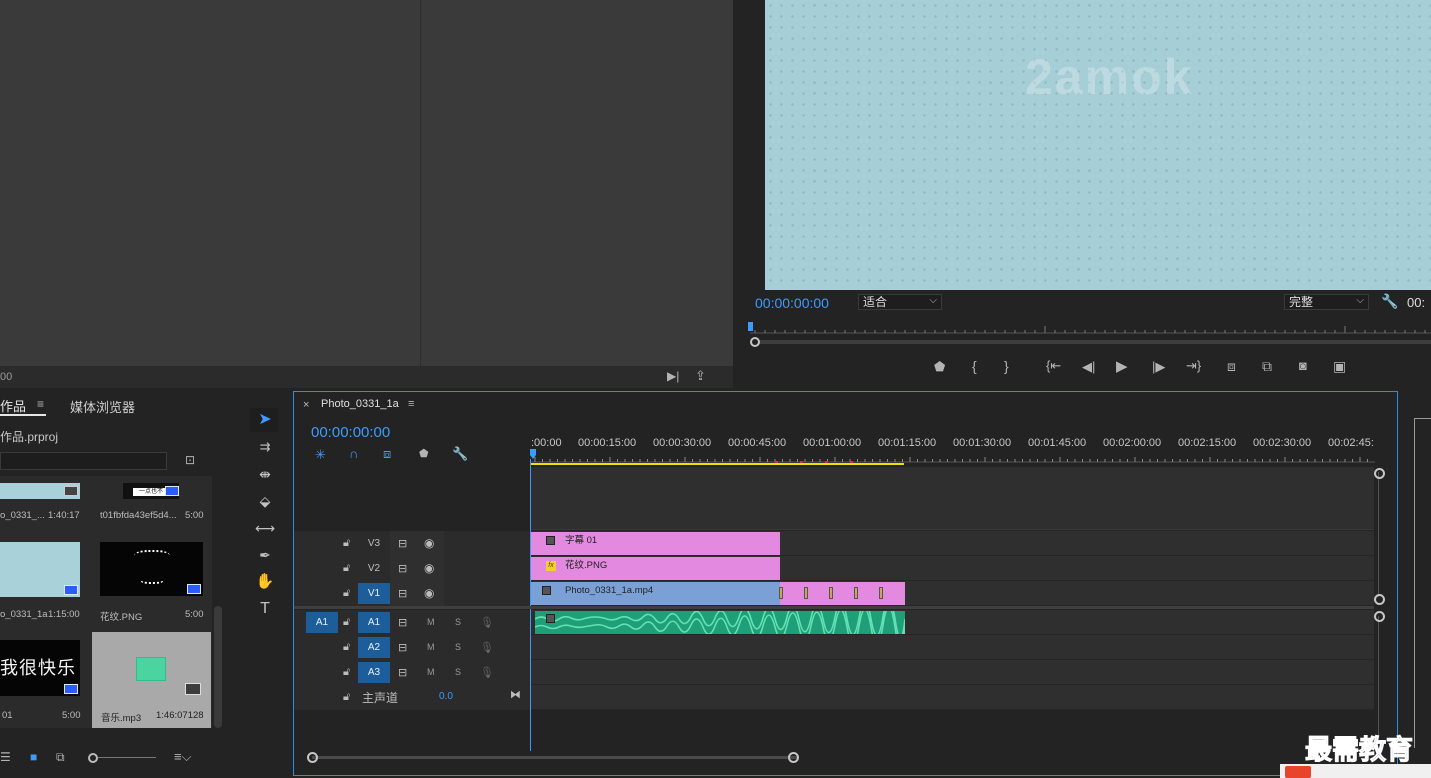 The height and width of the screenshot is (778, 1431). Describe the element at coordinates (793, 757) in the screenshot. I see `zoom-bar-right-handle` at that location.